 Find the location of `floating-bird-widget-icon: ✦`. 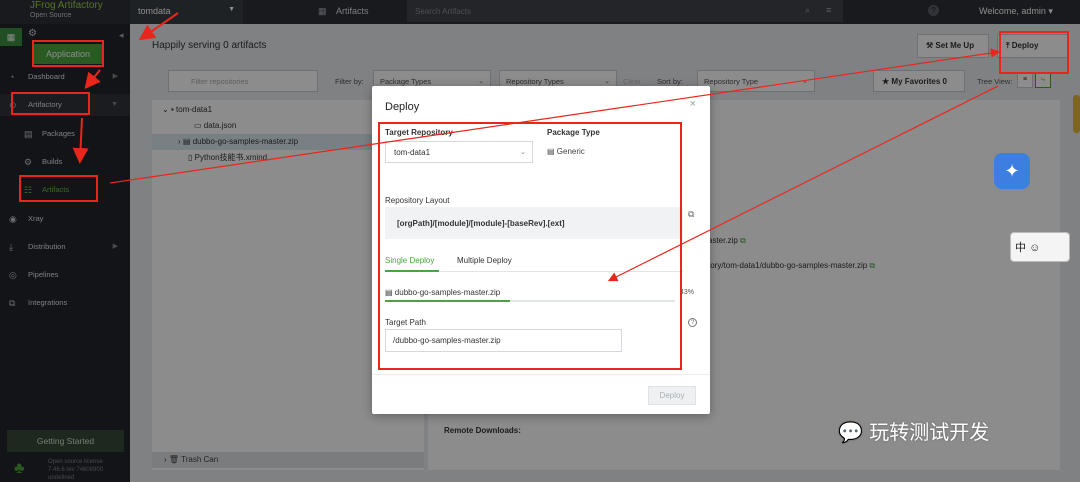

floating-bird-widget-icon: ✦ is located at coordinates (1012, 171).